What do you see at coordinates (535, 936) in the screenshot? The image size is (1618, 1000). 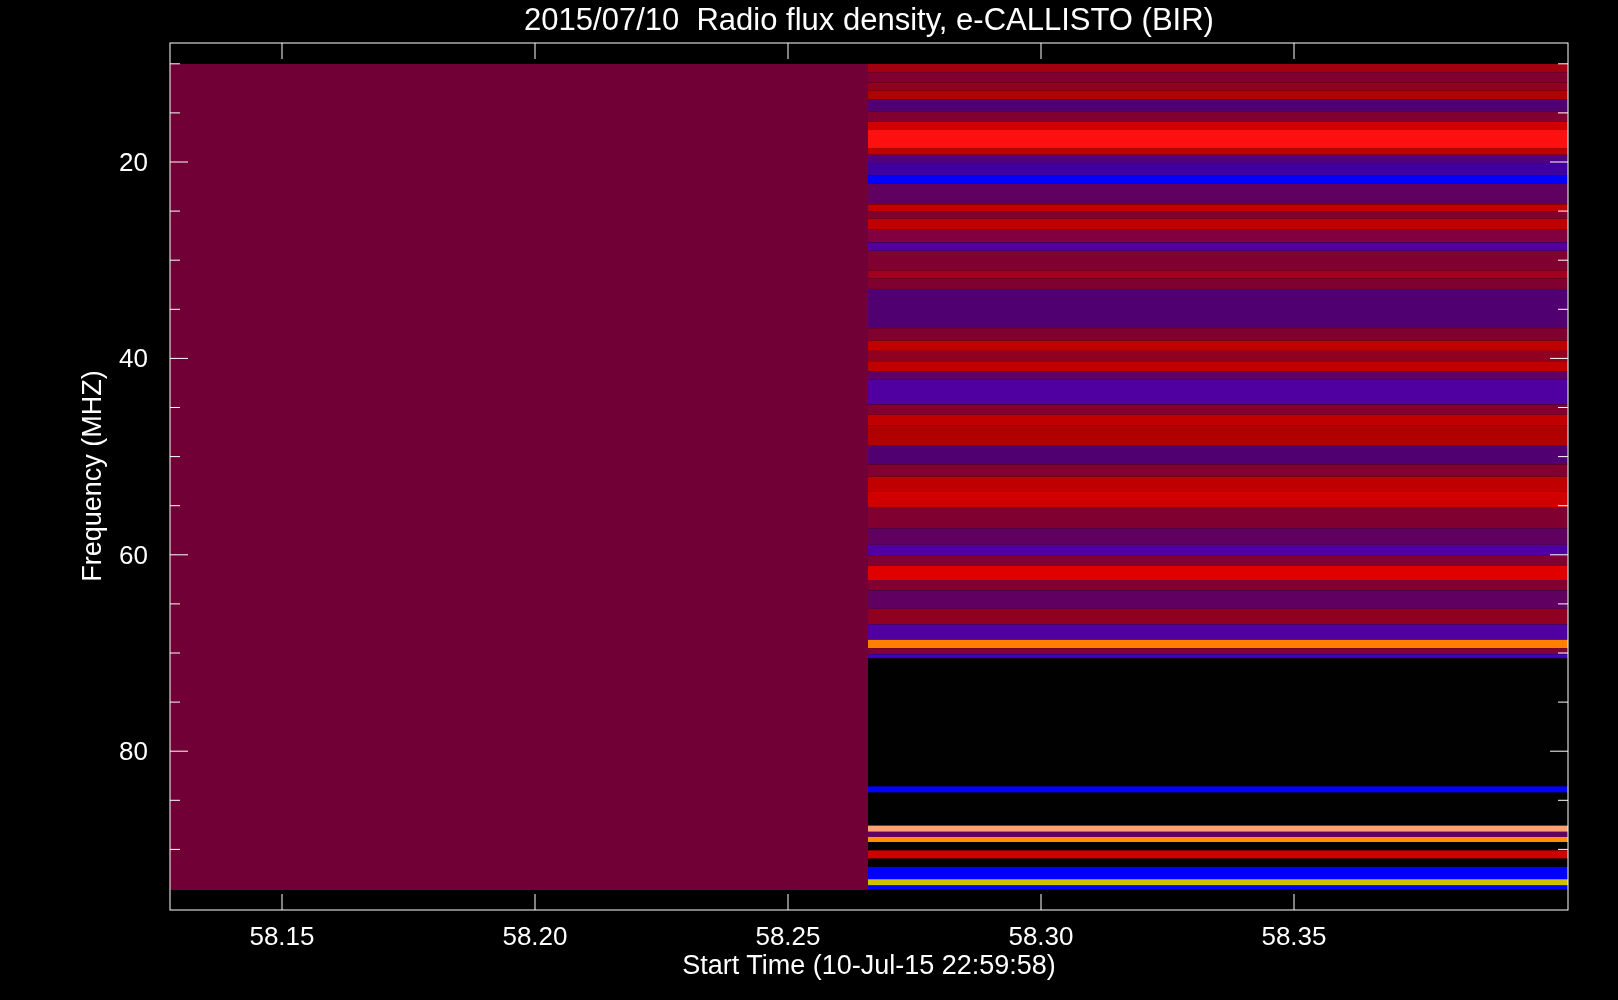 I see `tick-label: 58.20` at bounding box center [535, 936].